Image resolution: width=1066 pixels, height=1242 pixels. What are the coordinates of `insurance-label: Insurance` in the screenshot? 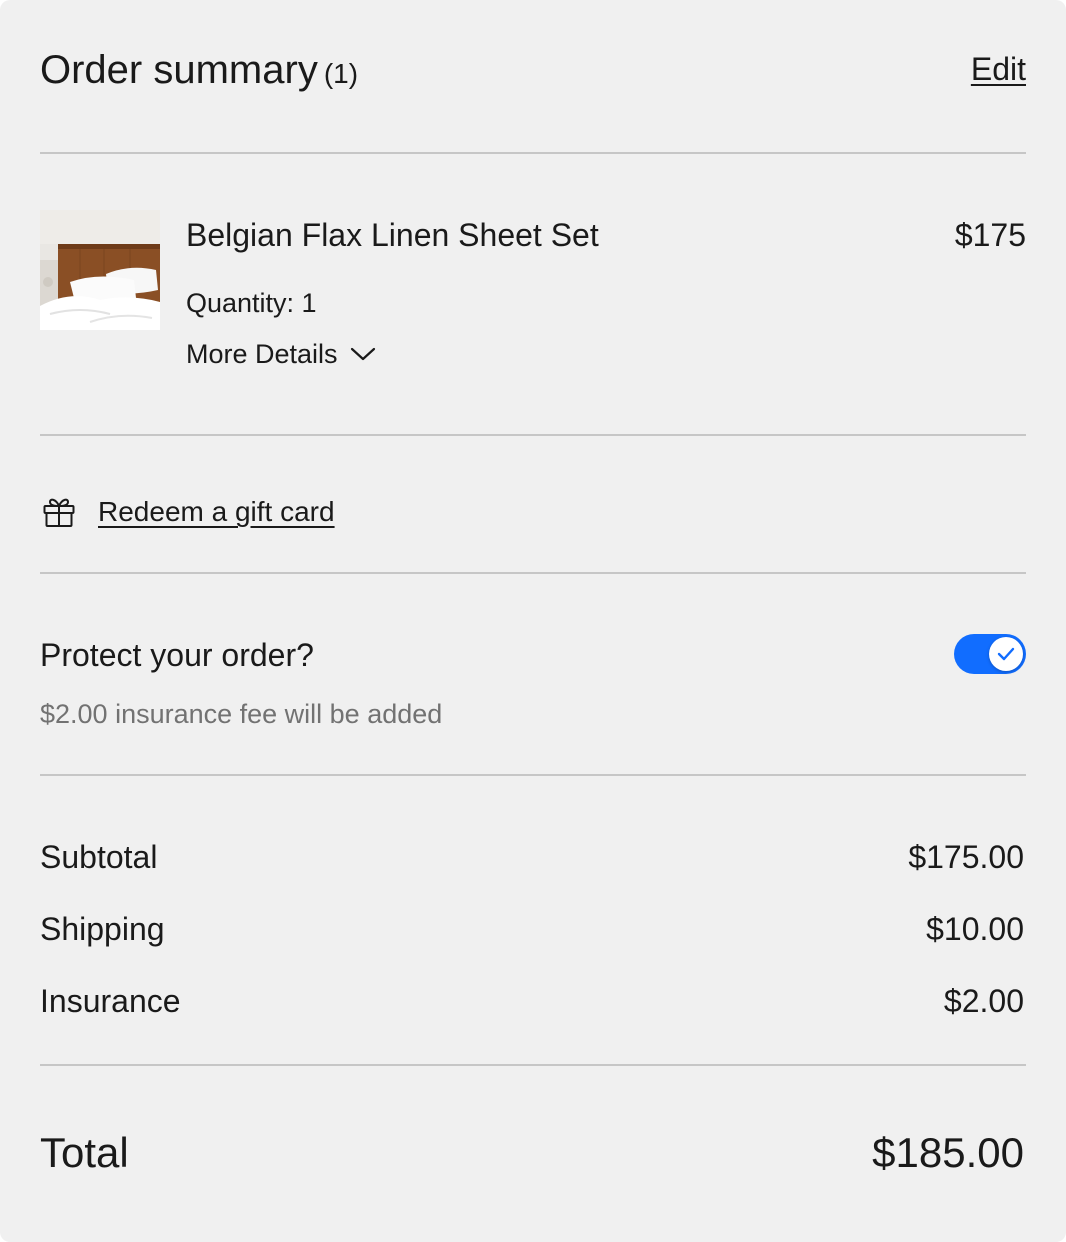 It's located at (110, 1001).